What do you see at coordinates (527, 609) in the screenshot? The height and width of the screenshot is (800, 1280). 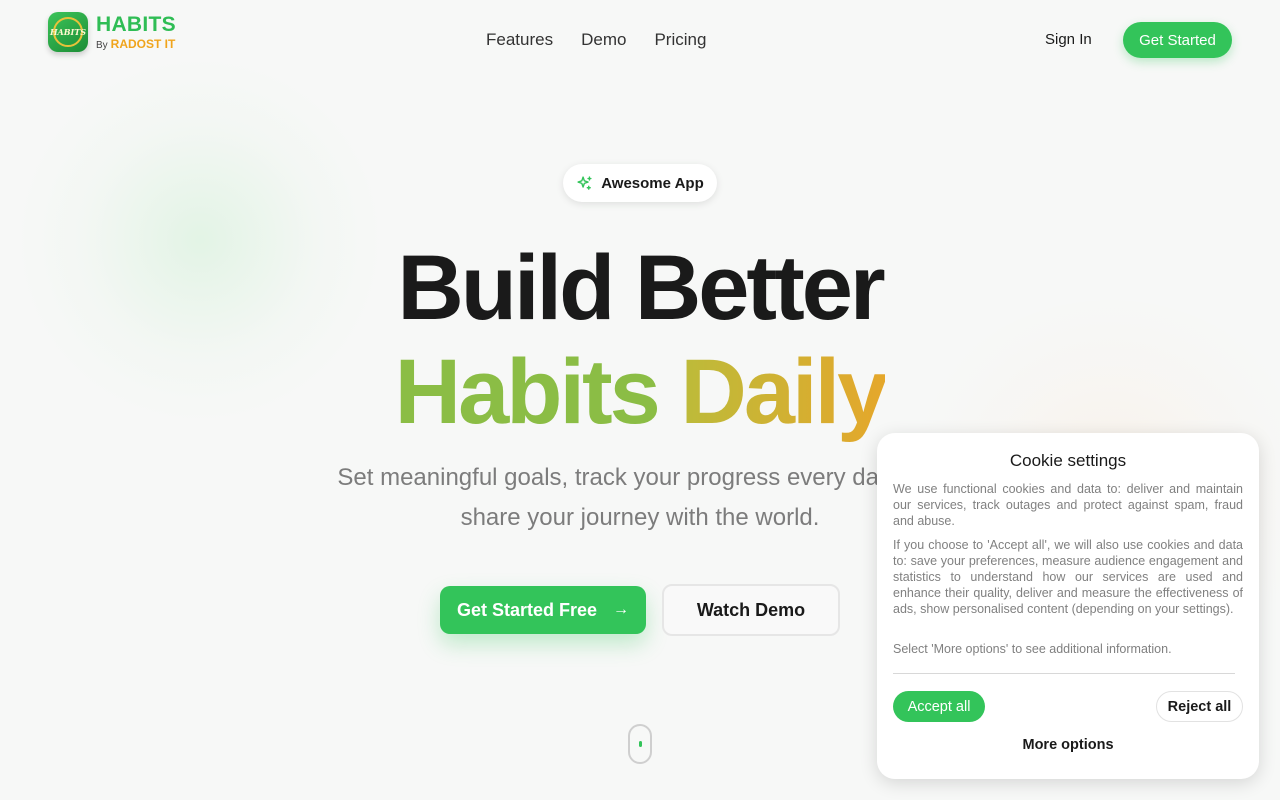 I see `get-started-free-label: Get Started Free` at bounding box center [527, 609].